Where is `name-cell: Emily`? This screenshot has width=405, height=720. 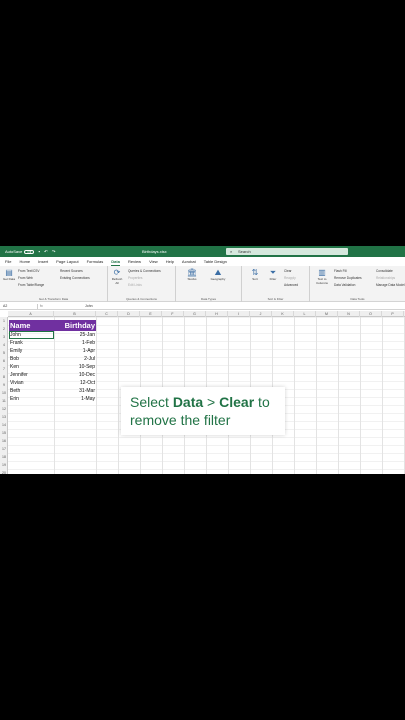
name-cell: Emily is located at coordinates (31, 351).